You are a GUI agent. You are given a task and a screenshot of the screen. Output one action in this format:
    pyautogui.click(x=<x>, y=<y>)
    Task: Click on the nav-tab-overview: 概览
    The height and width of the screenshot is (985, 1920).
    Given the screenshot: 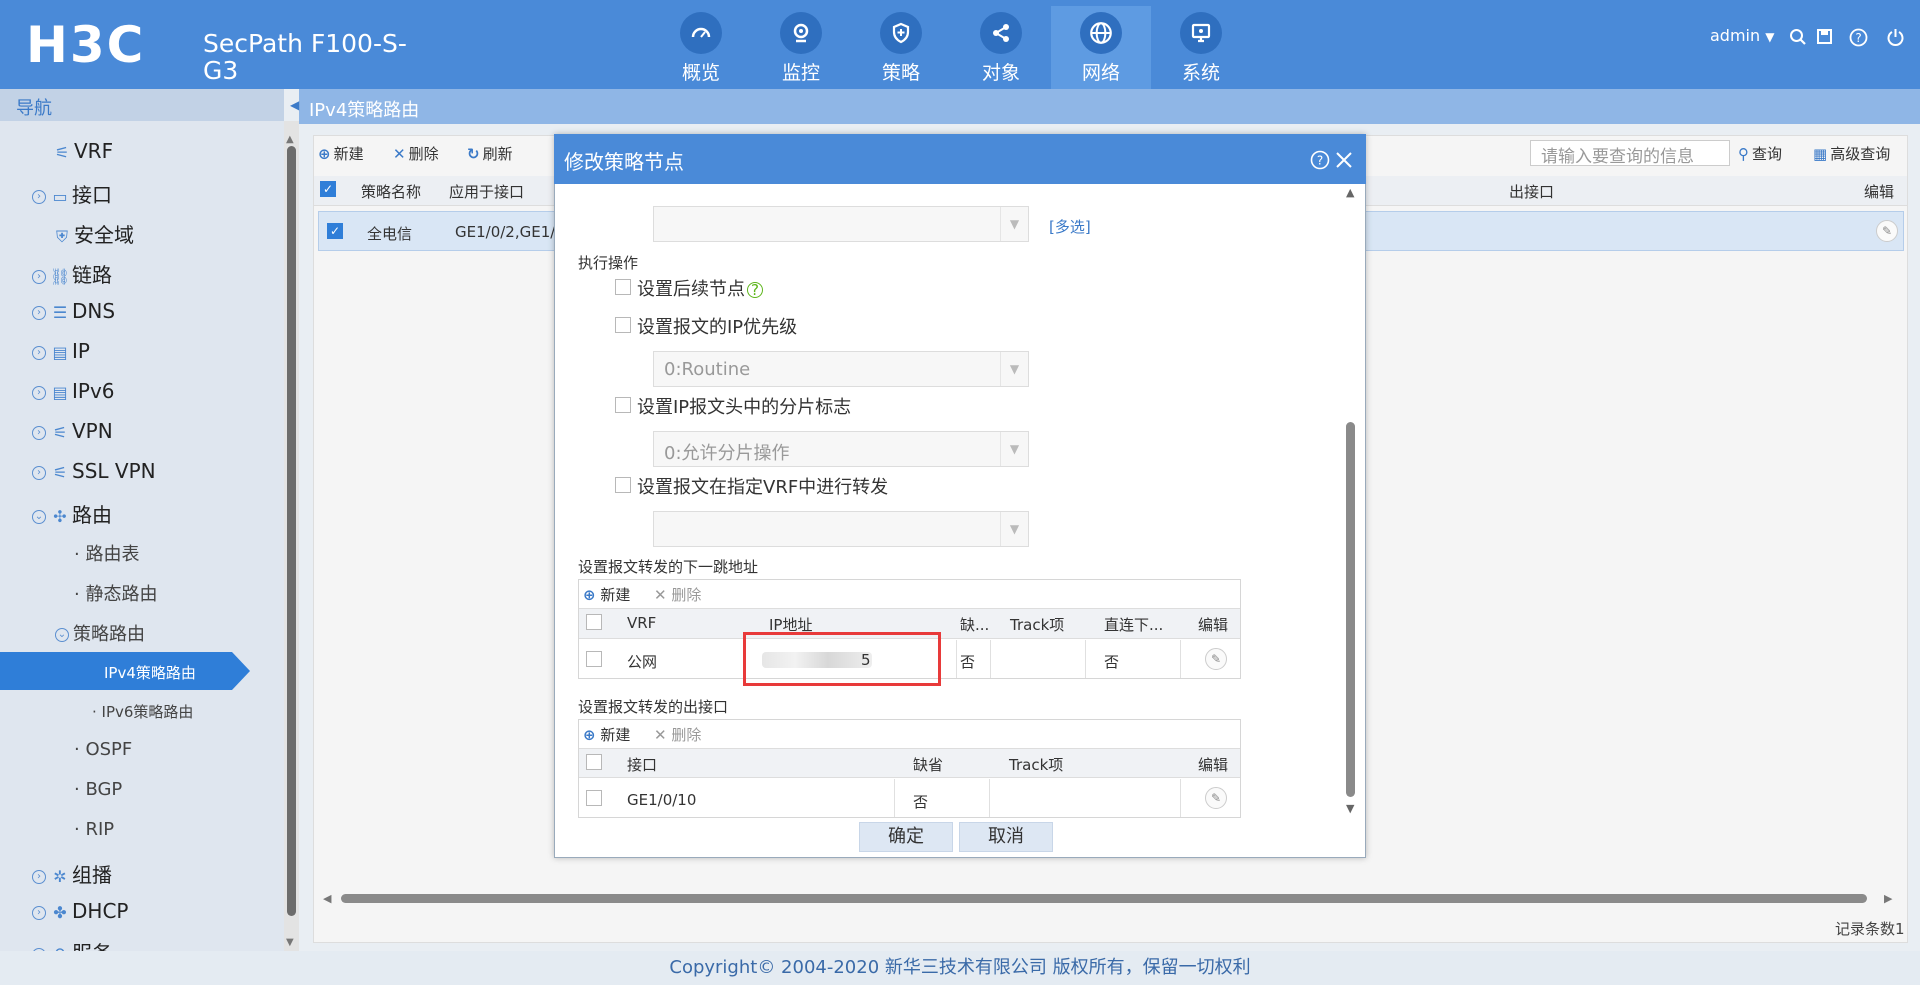 What is the action you would take?
    pyautogui.click(x=701, y=47)
    